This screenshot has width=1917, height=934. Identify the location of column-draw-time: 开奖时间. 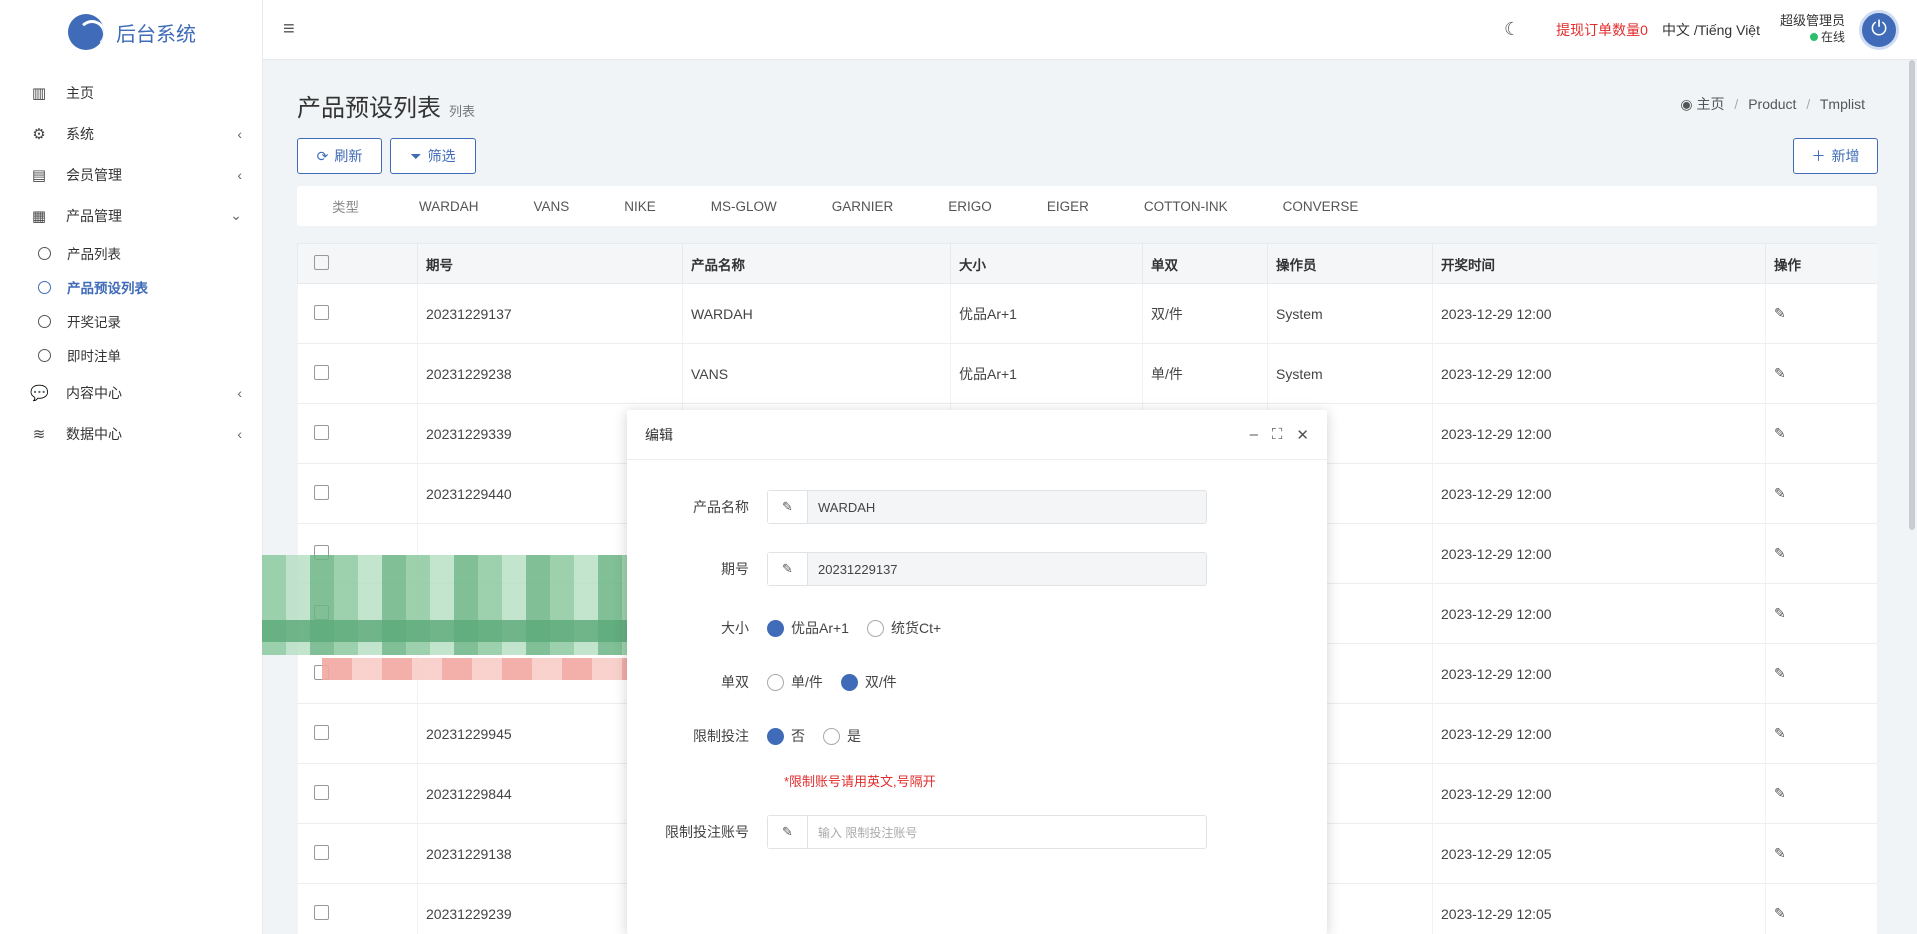
(1599, 263).